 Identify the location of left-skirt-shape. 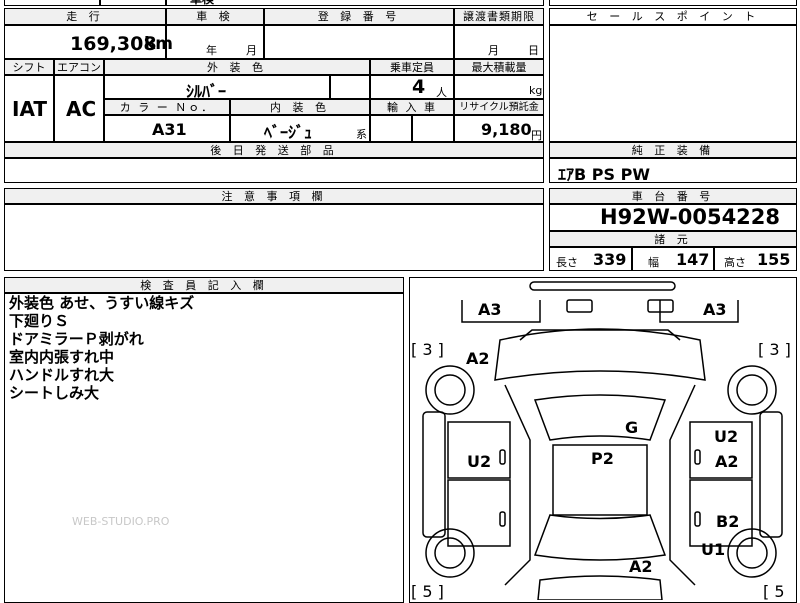
(434, 474).